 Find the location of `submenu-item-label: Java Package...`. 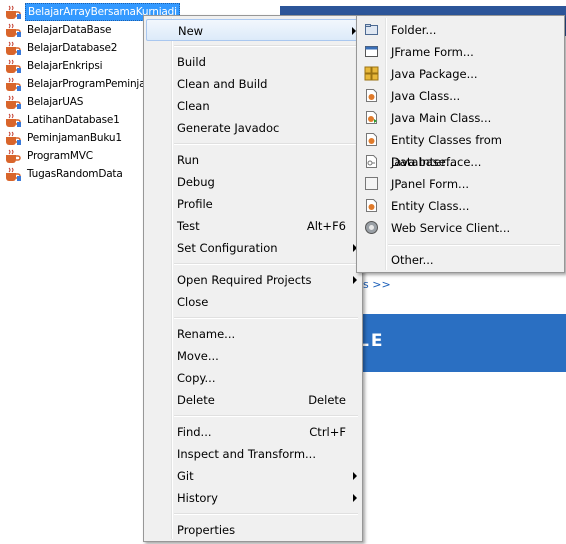

submenu-item-label: Java Package... is located at coordinates (434, 74).